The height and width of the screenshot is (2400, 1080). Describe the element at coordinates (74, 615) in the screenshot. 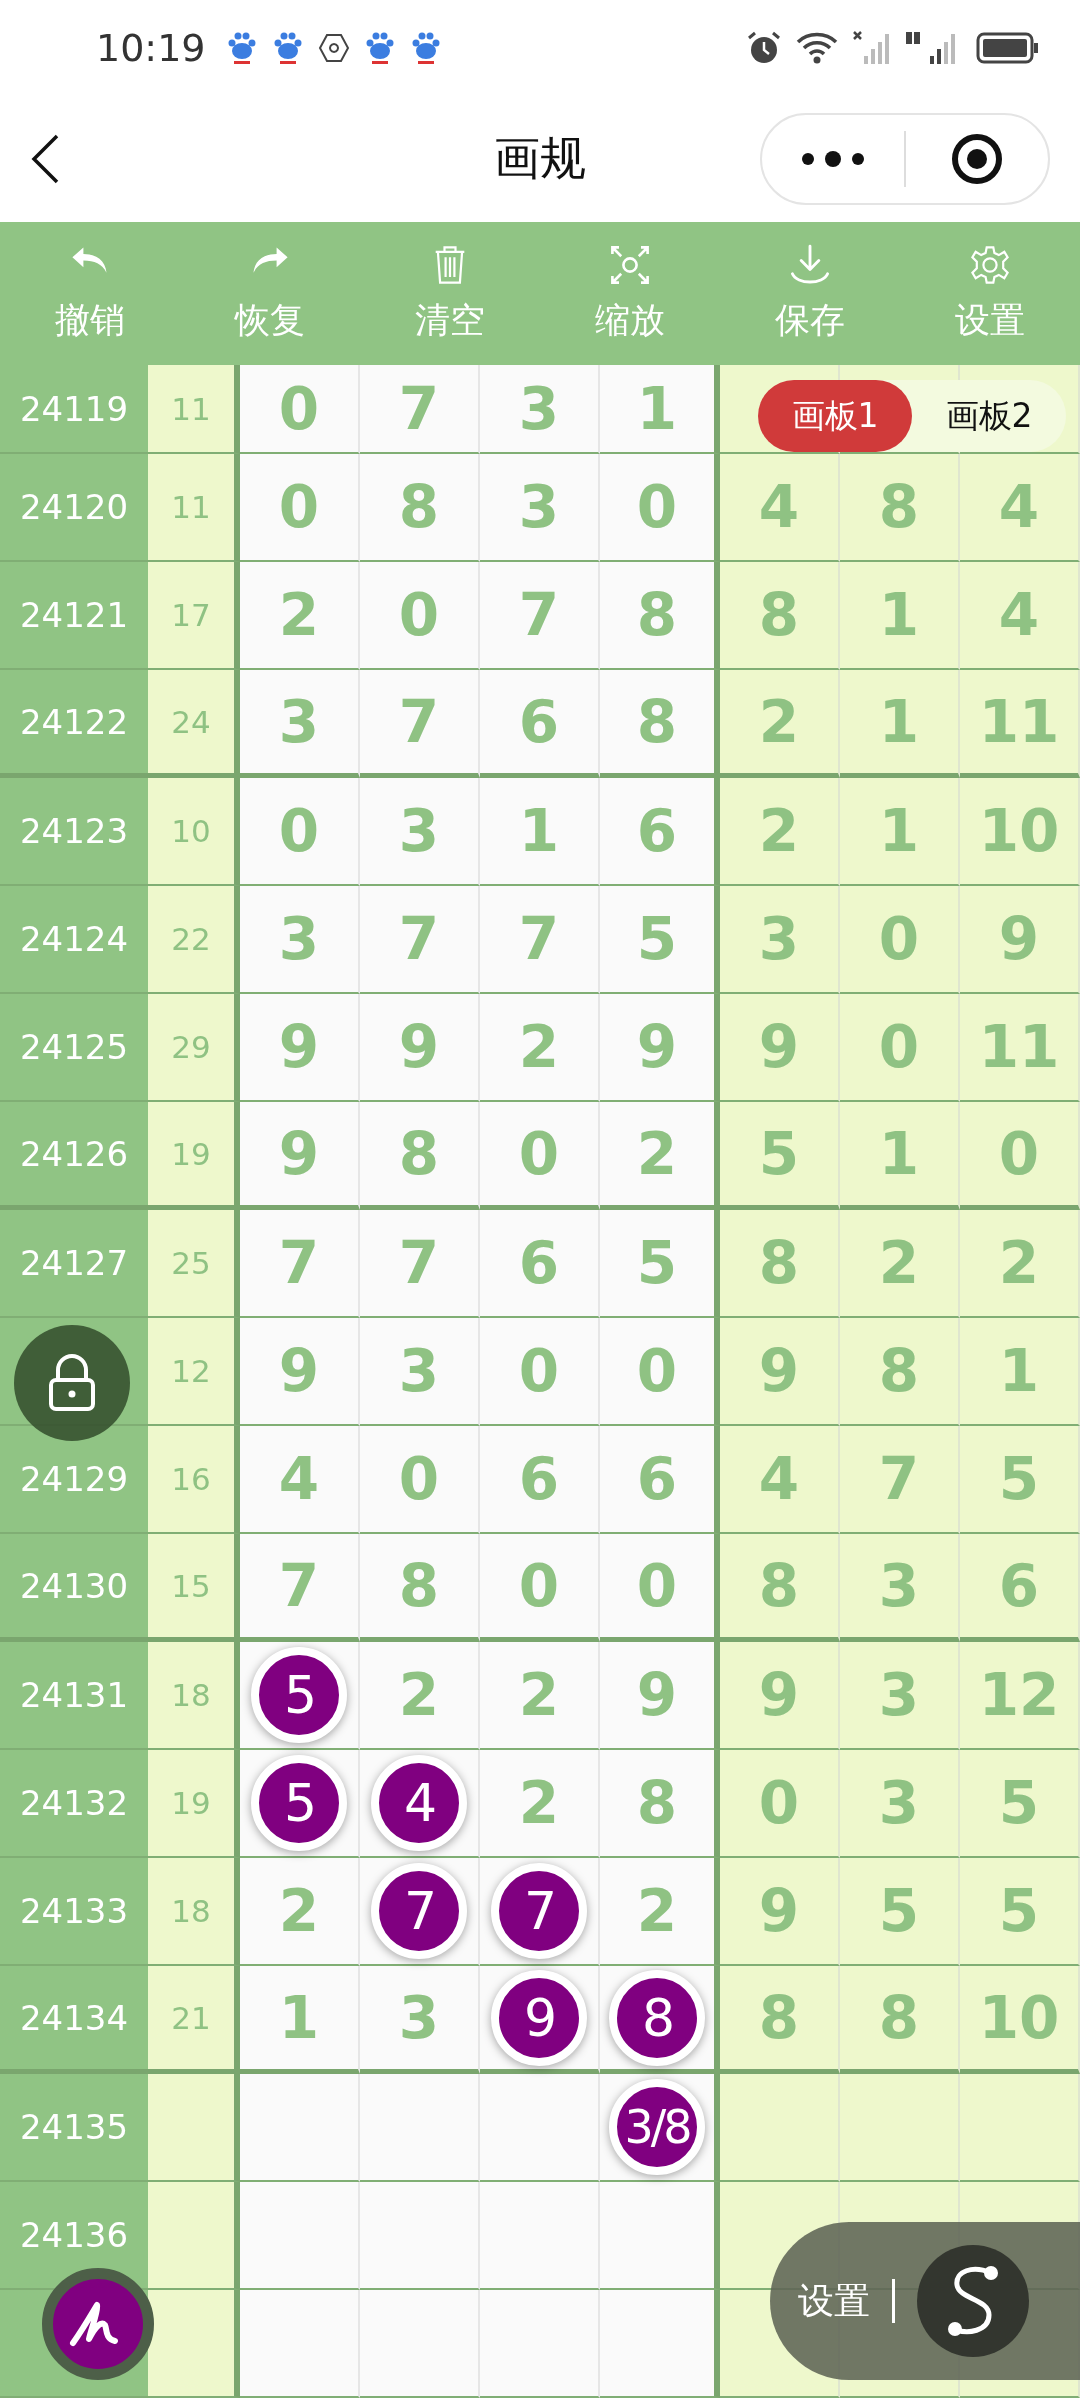

I see `issue-number: 24121` at that location.